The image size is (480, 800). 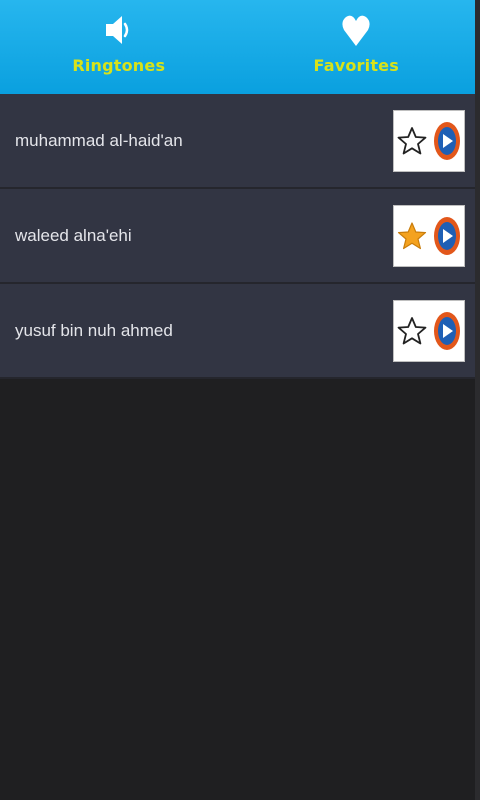 I want to click on tab-bar: Ringtones Favorites, so click(x=237, y=47).